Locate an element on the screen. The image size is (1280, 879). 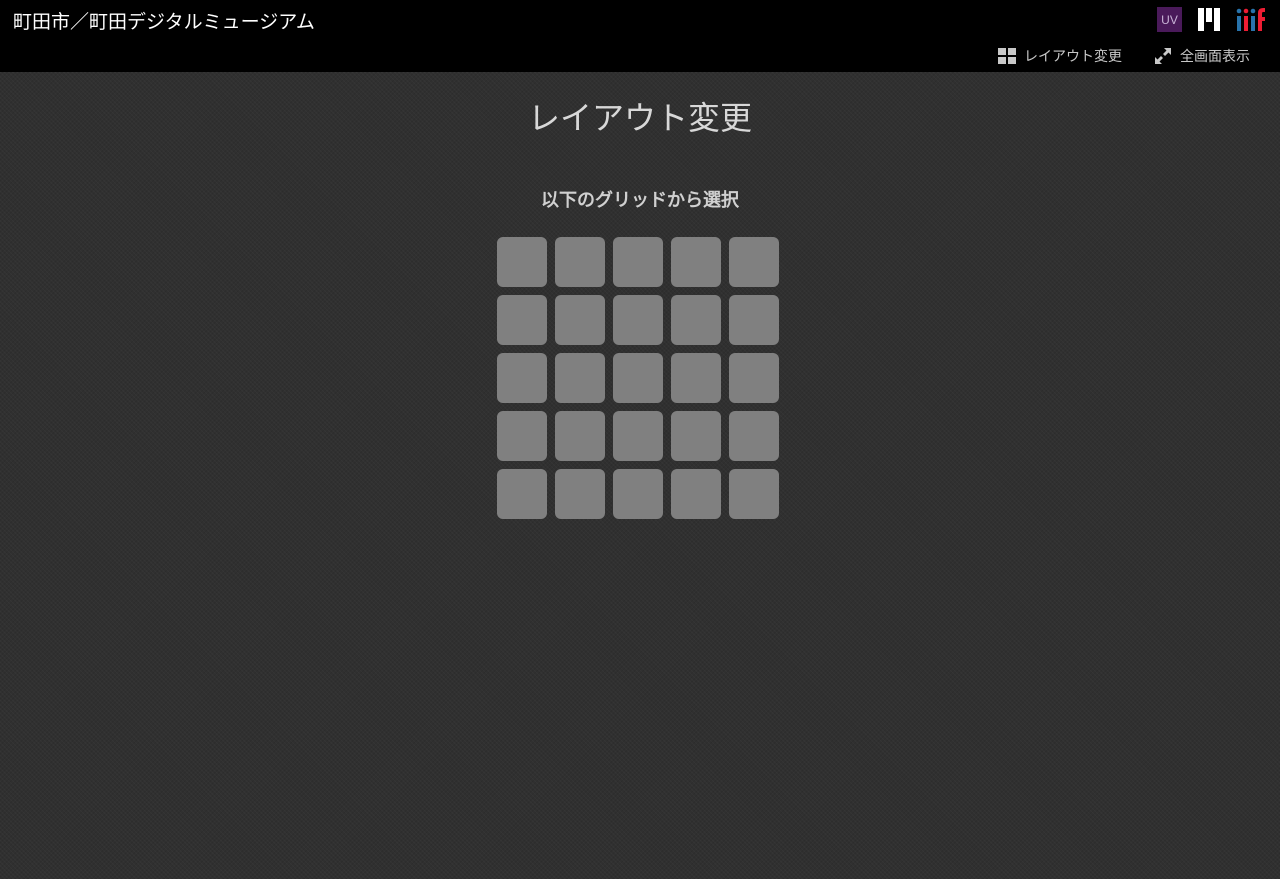
layout-grid-selector is located at coordinates (638, 378).